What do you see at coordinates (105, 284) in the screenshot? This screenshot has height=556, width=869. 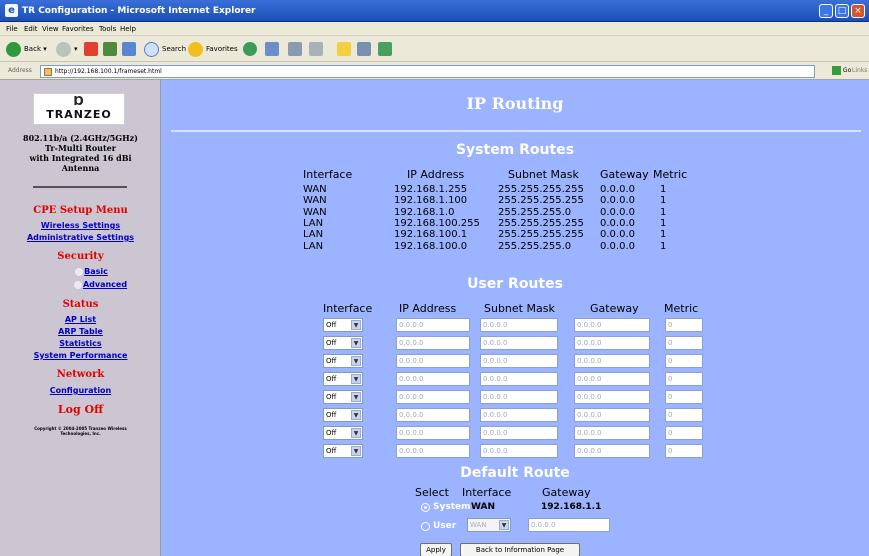 I see `advanced-link: Advanced` at bounding box center [105, 284].